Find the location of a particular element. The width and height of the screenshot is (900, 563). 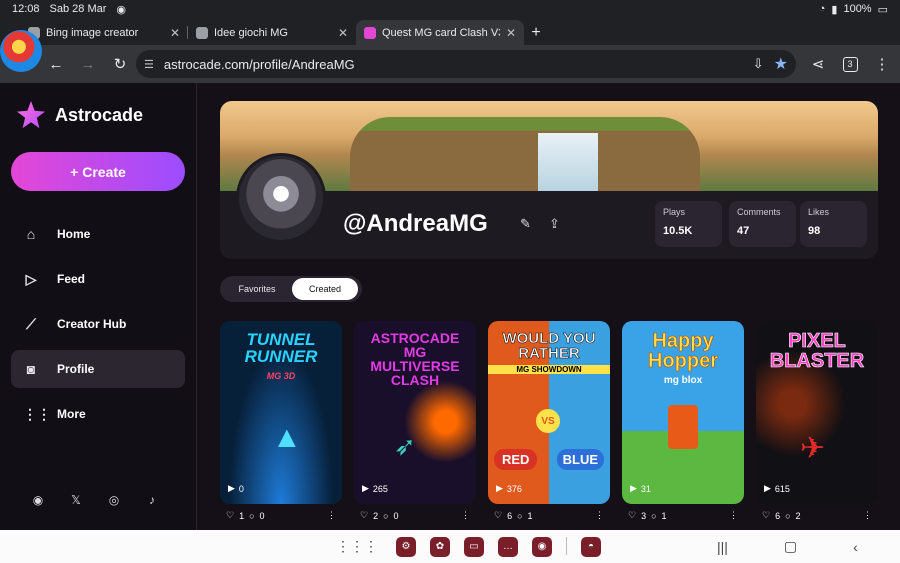

camera-app-icon: ◉ is located at coordinates (542, 546).